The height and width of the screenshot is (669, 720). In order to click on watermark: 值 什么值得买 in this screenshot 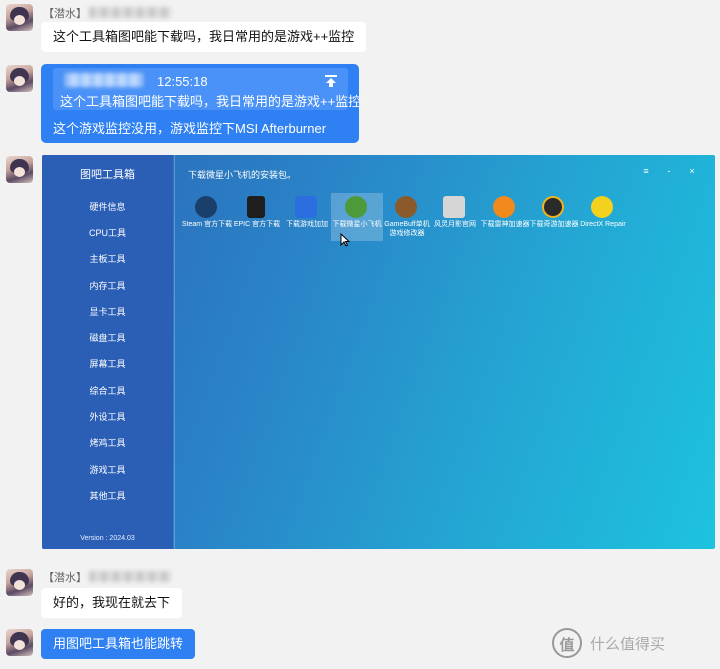, I will do `click(632, 643)`.